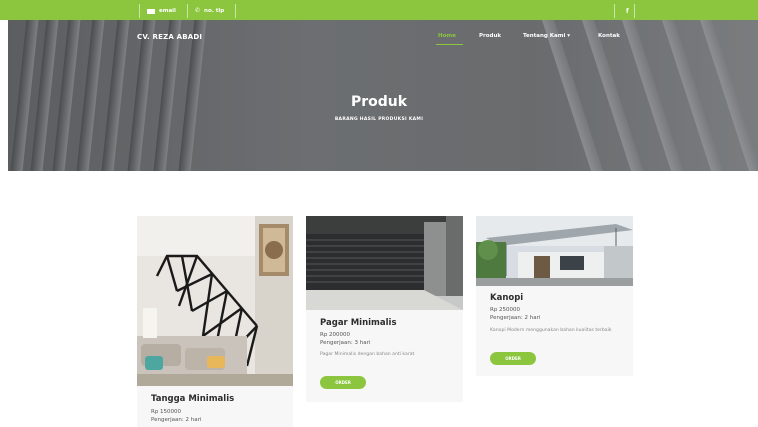  Describe the element at coordinates (358, 323) in the screenshot. I see `product-title: Pagar Minimalis` at that location.